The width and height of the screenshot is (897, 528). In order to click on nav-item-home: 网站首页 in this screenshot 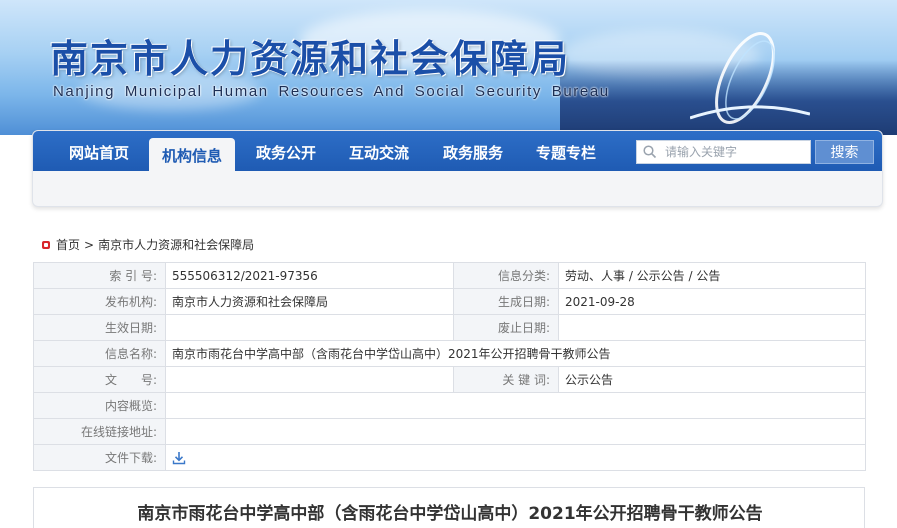, I will do `click(99, 151)`.